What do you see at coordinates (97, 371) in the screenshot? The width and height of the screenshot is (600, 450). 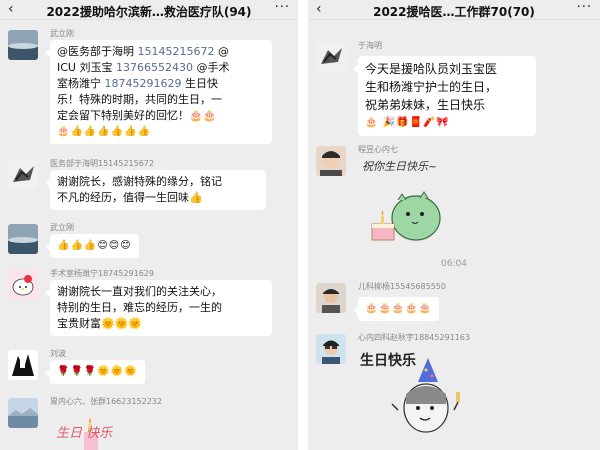 I see `emoji-row: 🌹🌹🌹🌞🌞🌞` at bounding box center [97, 371].